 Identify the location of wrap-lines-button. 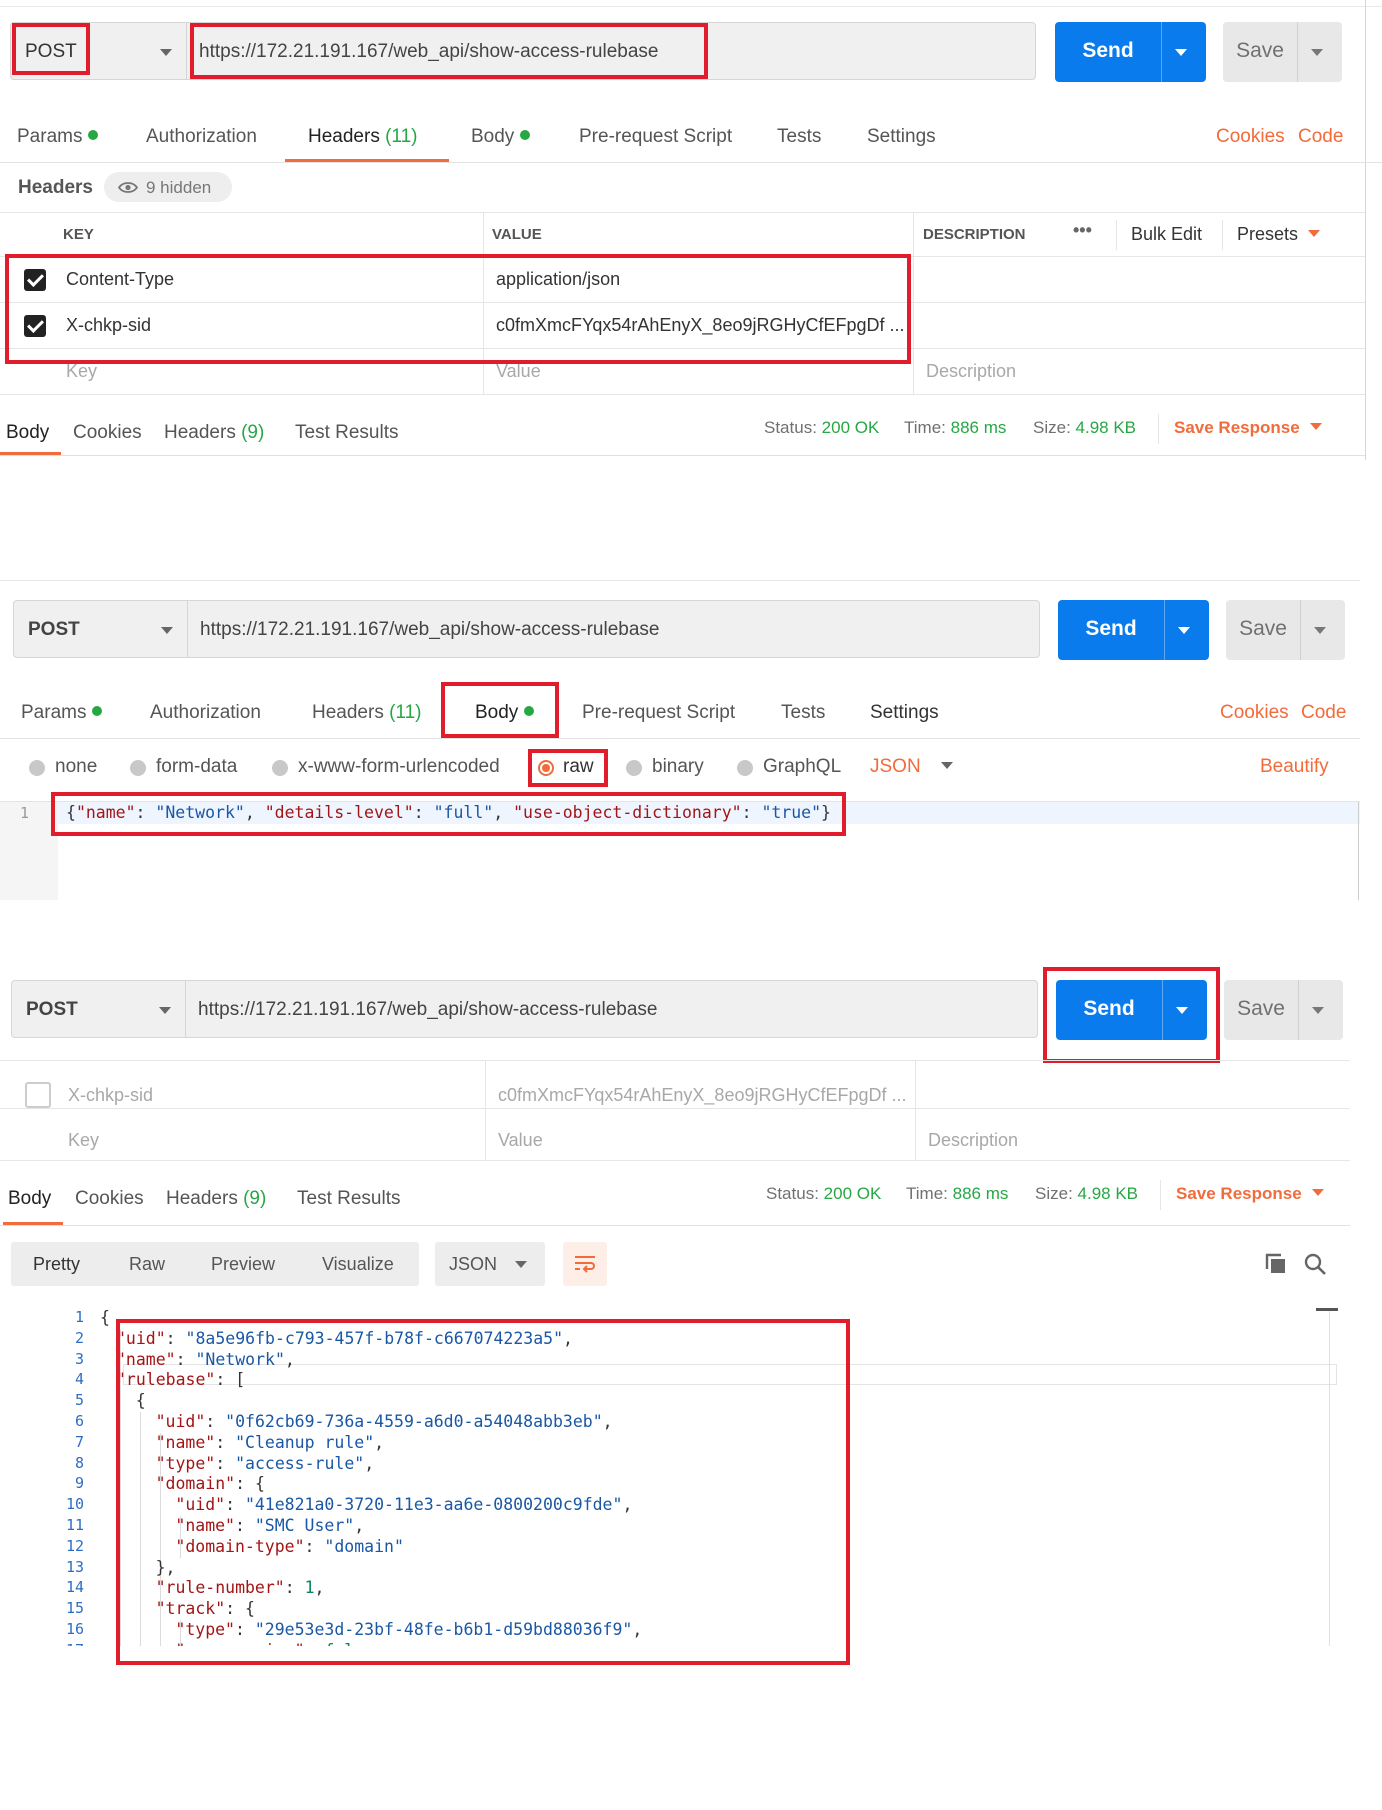
(585, 1264).